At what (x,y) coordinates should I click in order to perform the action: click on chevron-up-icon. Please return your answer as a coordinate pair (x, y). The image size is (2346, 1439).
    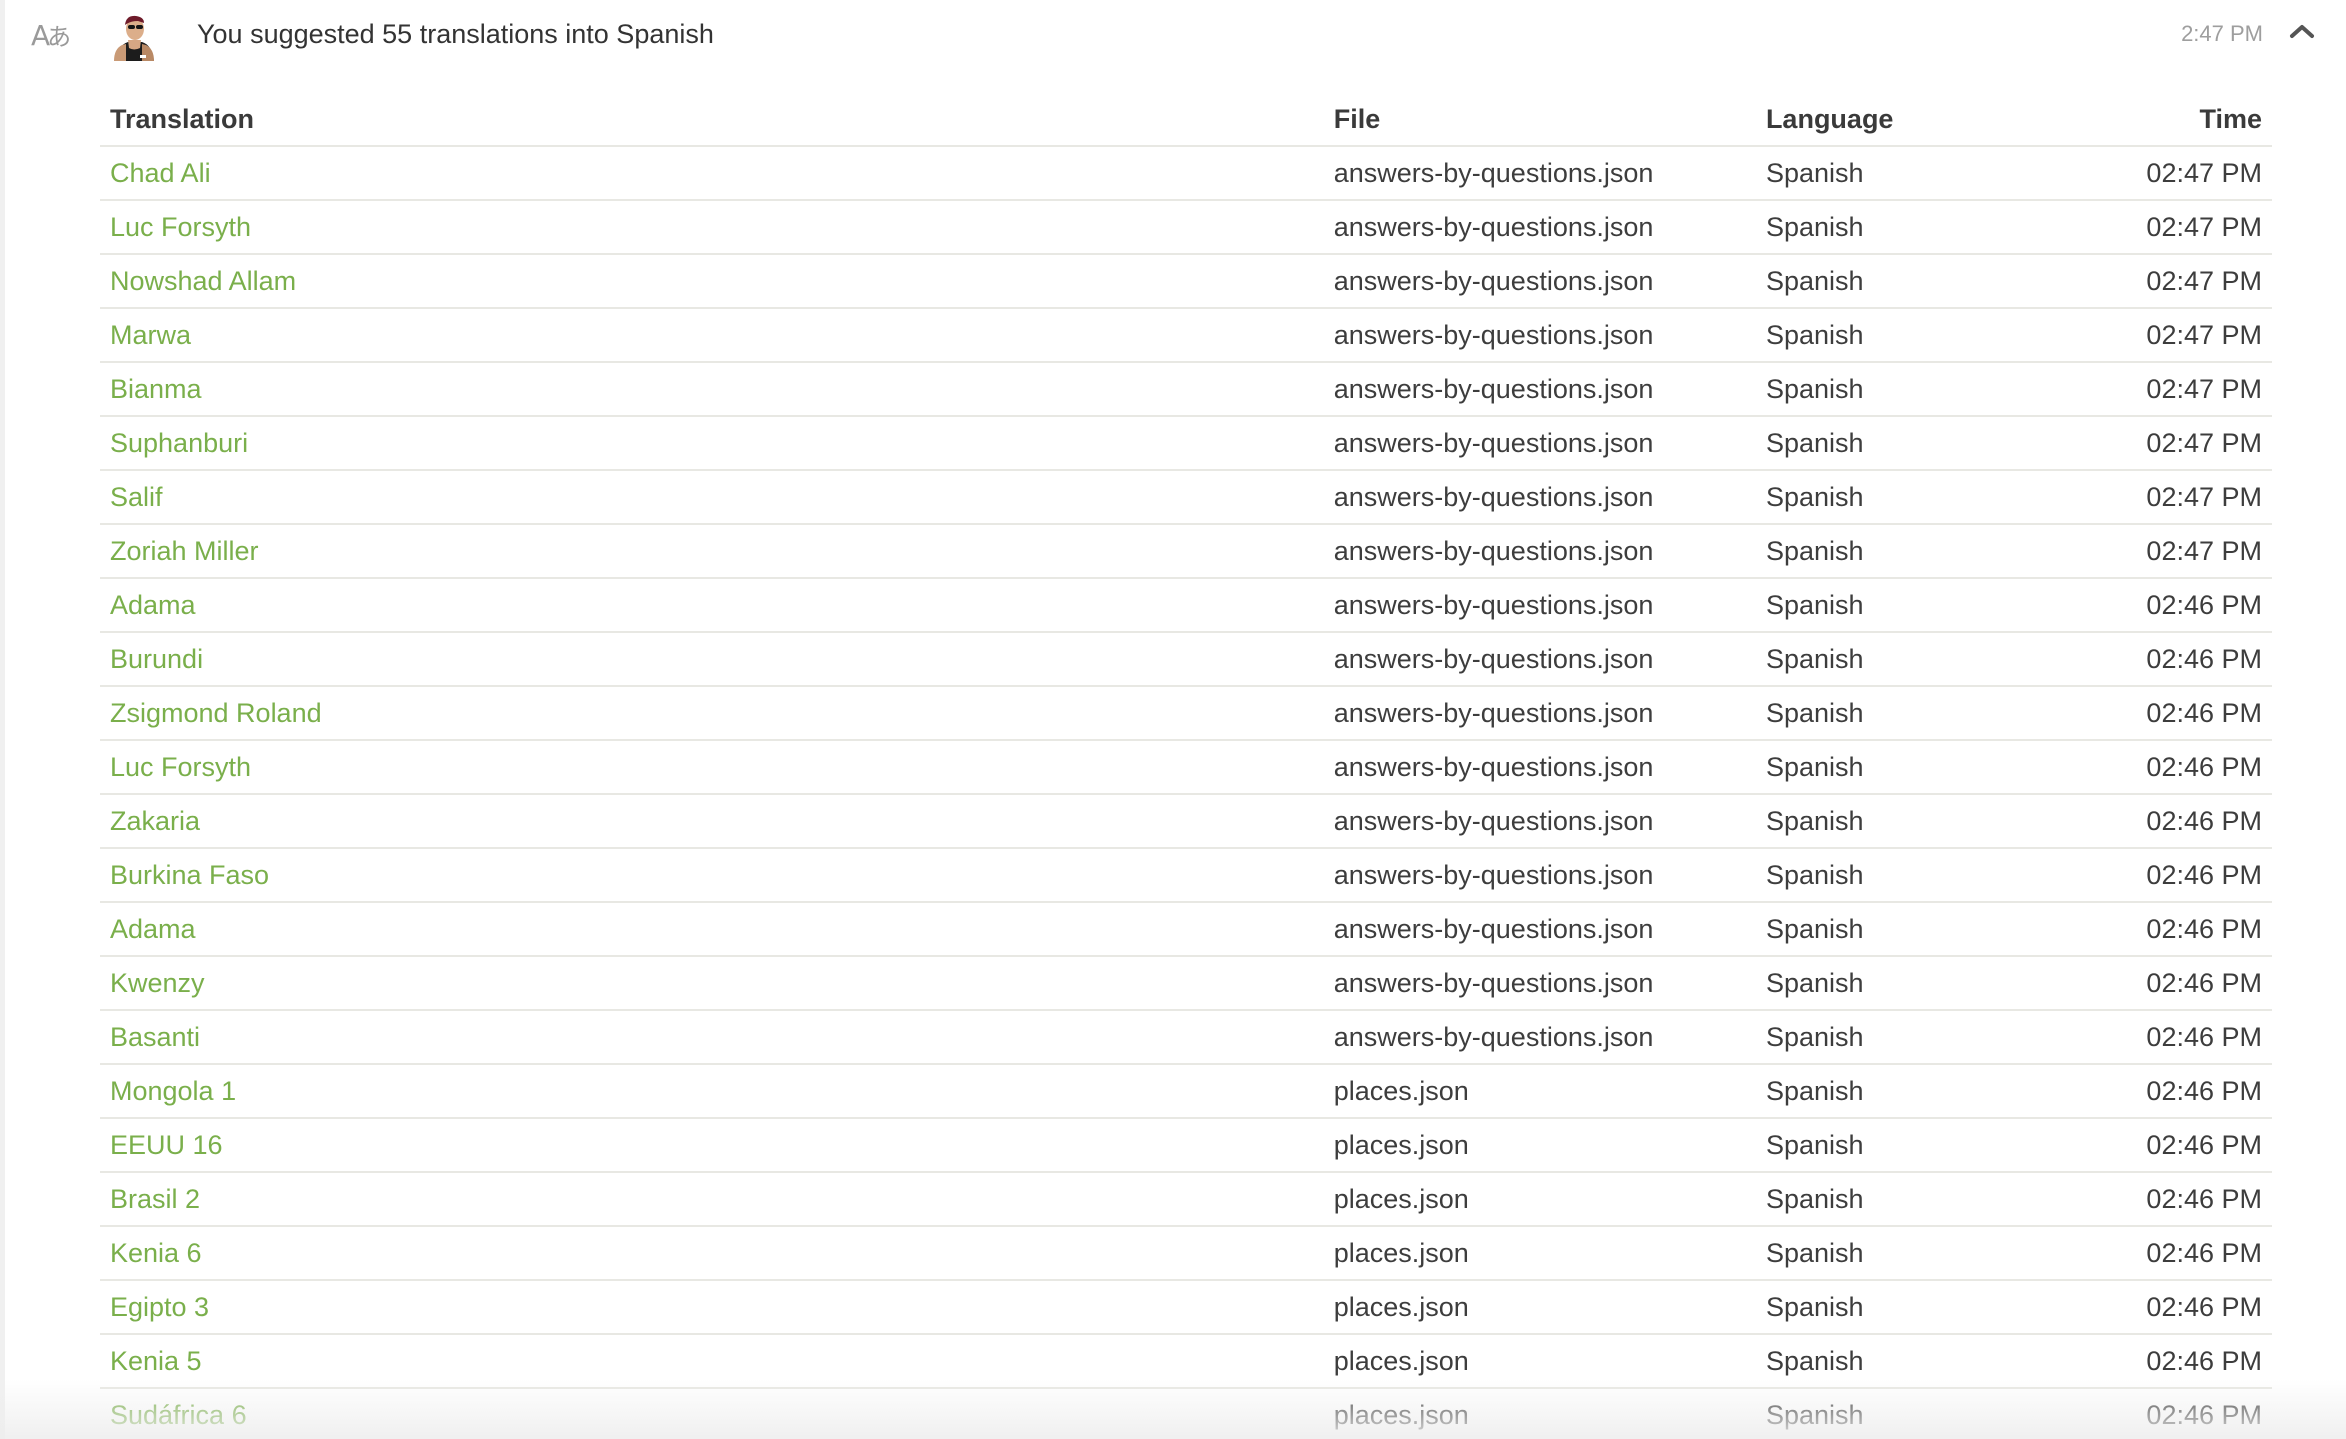
    Looking at the image, I should click on (2302, 31).